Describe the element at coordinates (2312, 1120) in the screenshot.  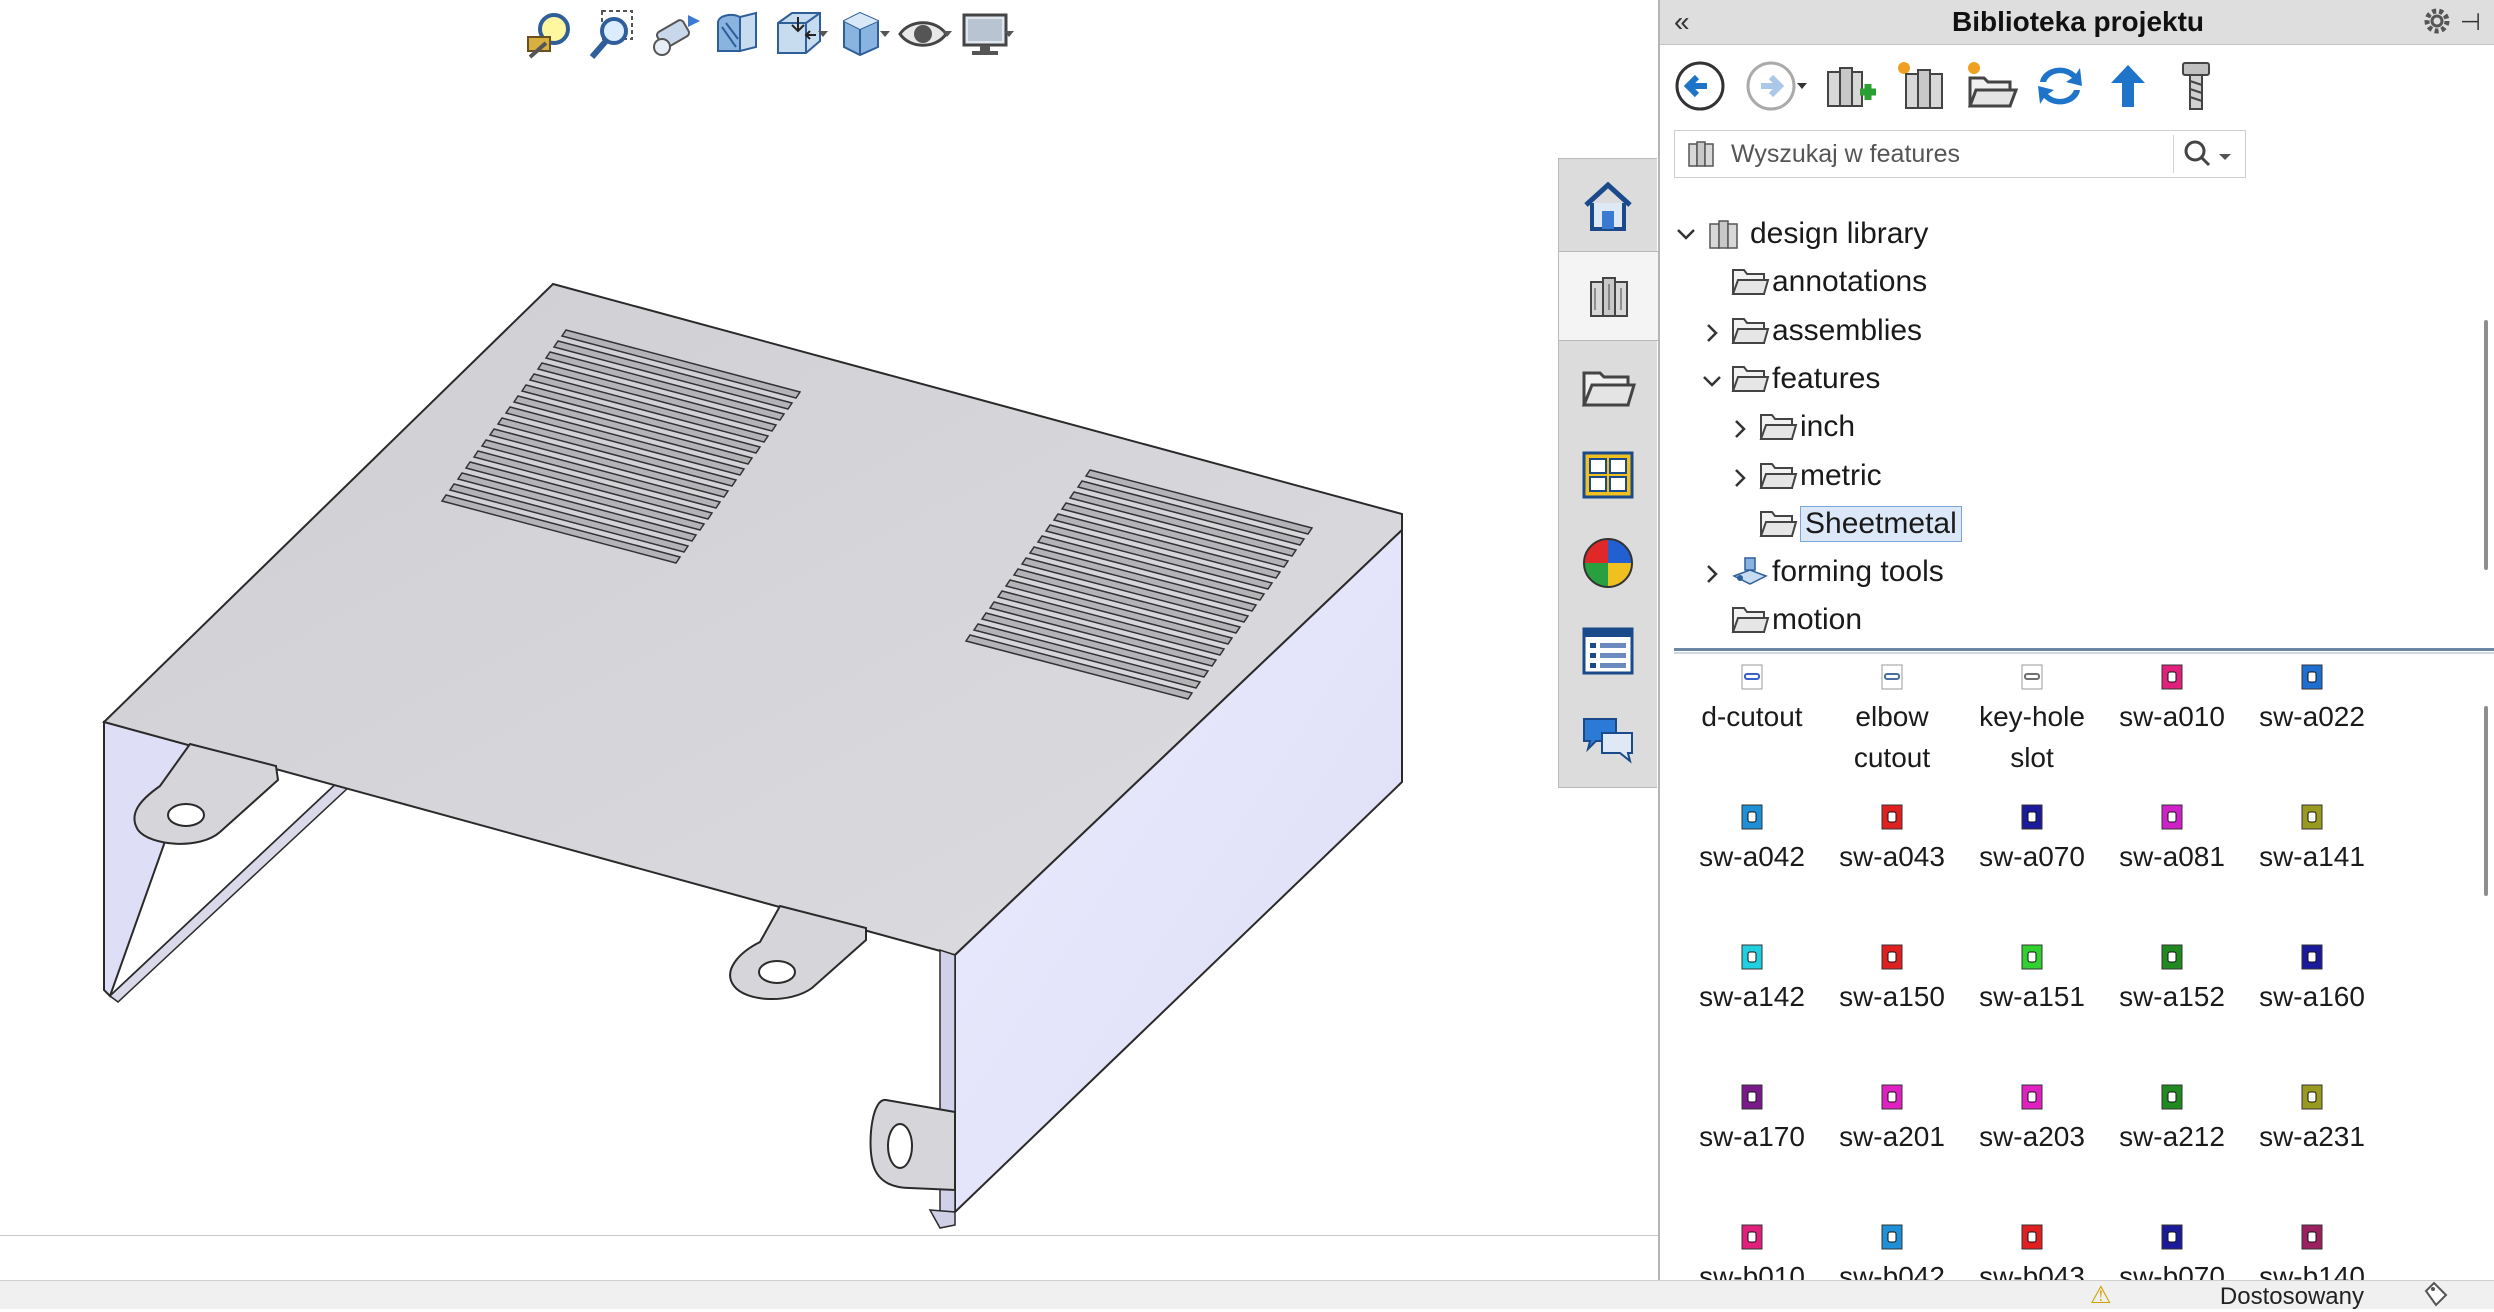
I see `feature-item: sw-a231` at that location.